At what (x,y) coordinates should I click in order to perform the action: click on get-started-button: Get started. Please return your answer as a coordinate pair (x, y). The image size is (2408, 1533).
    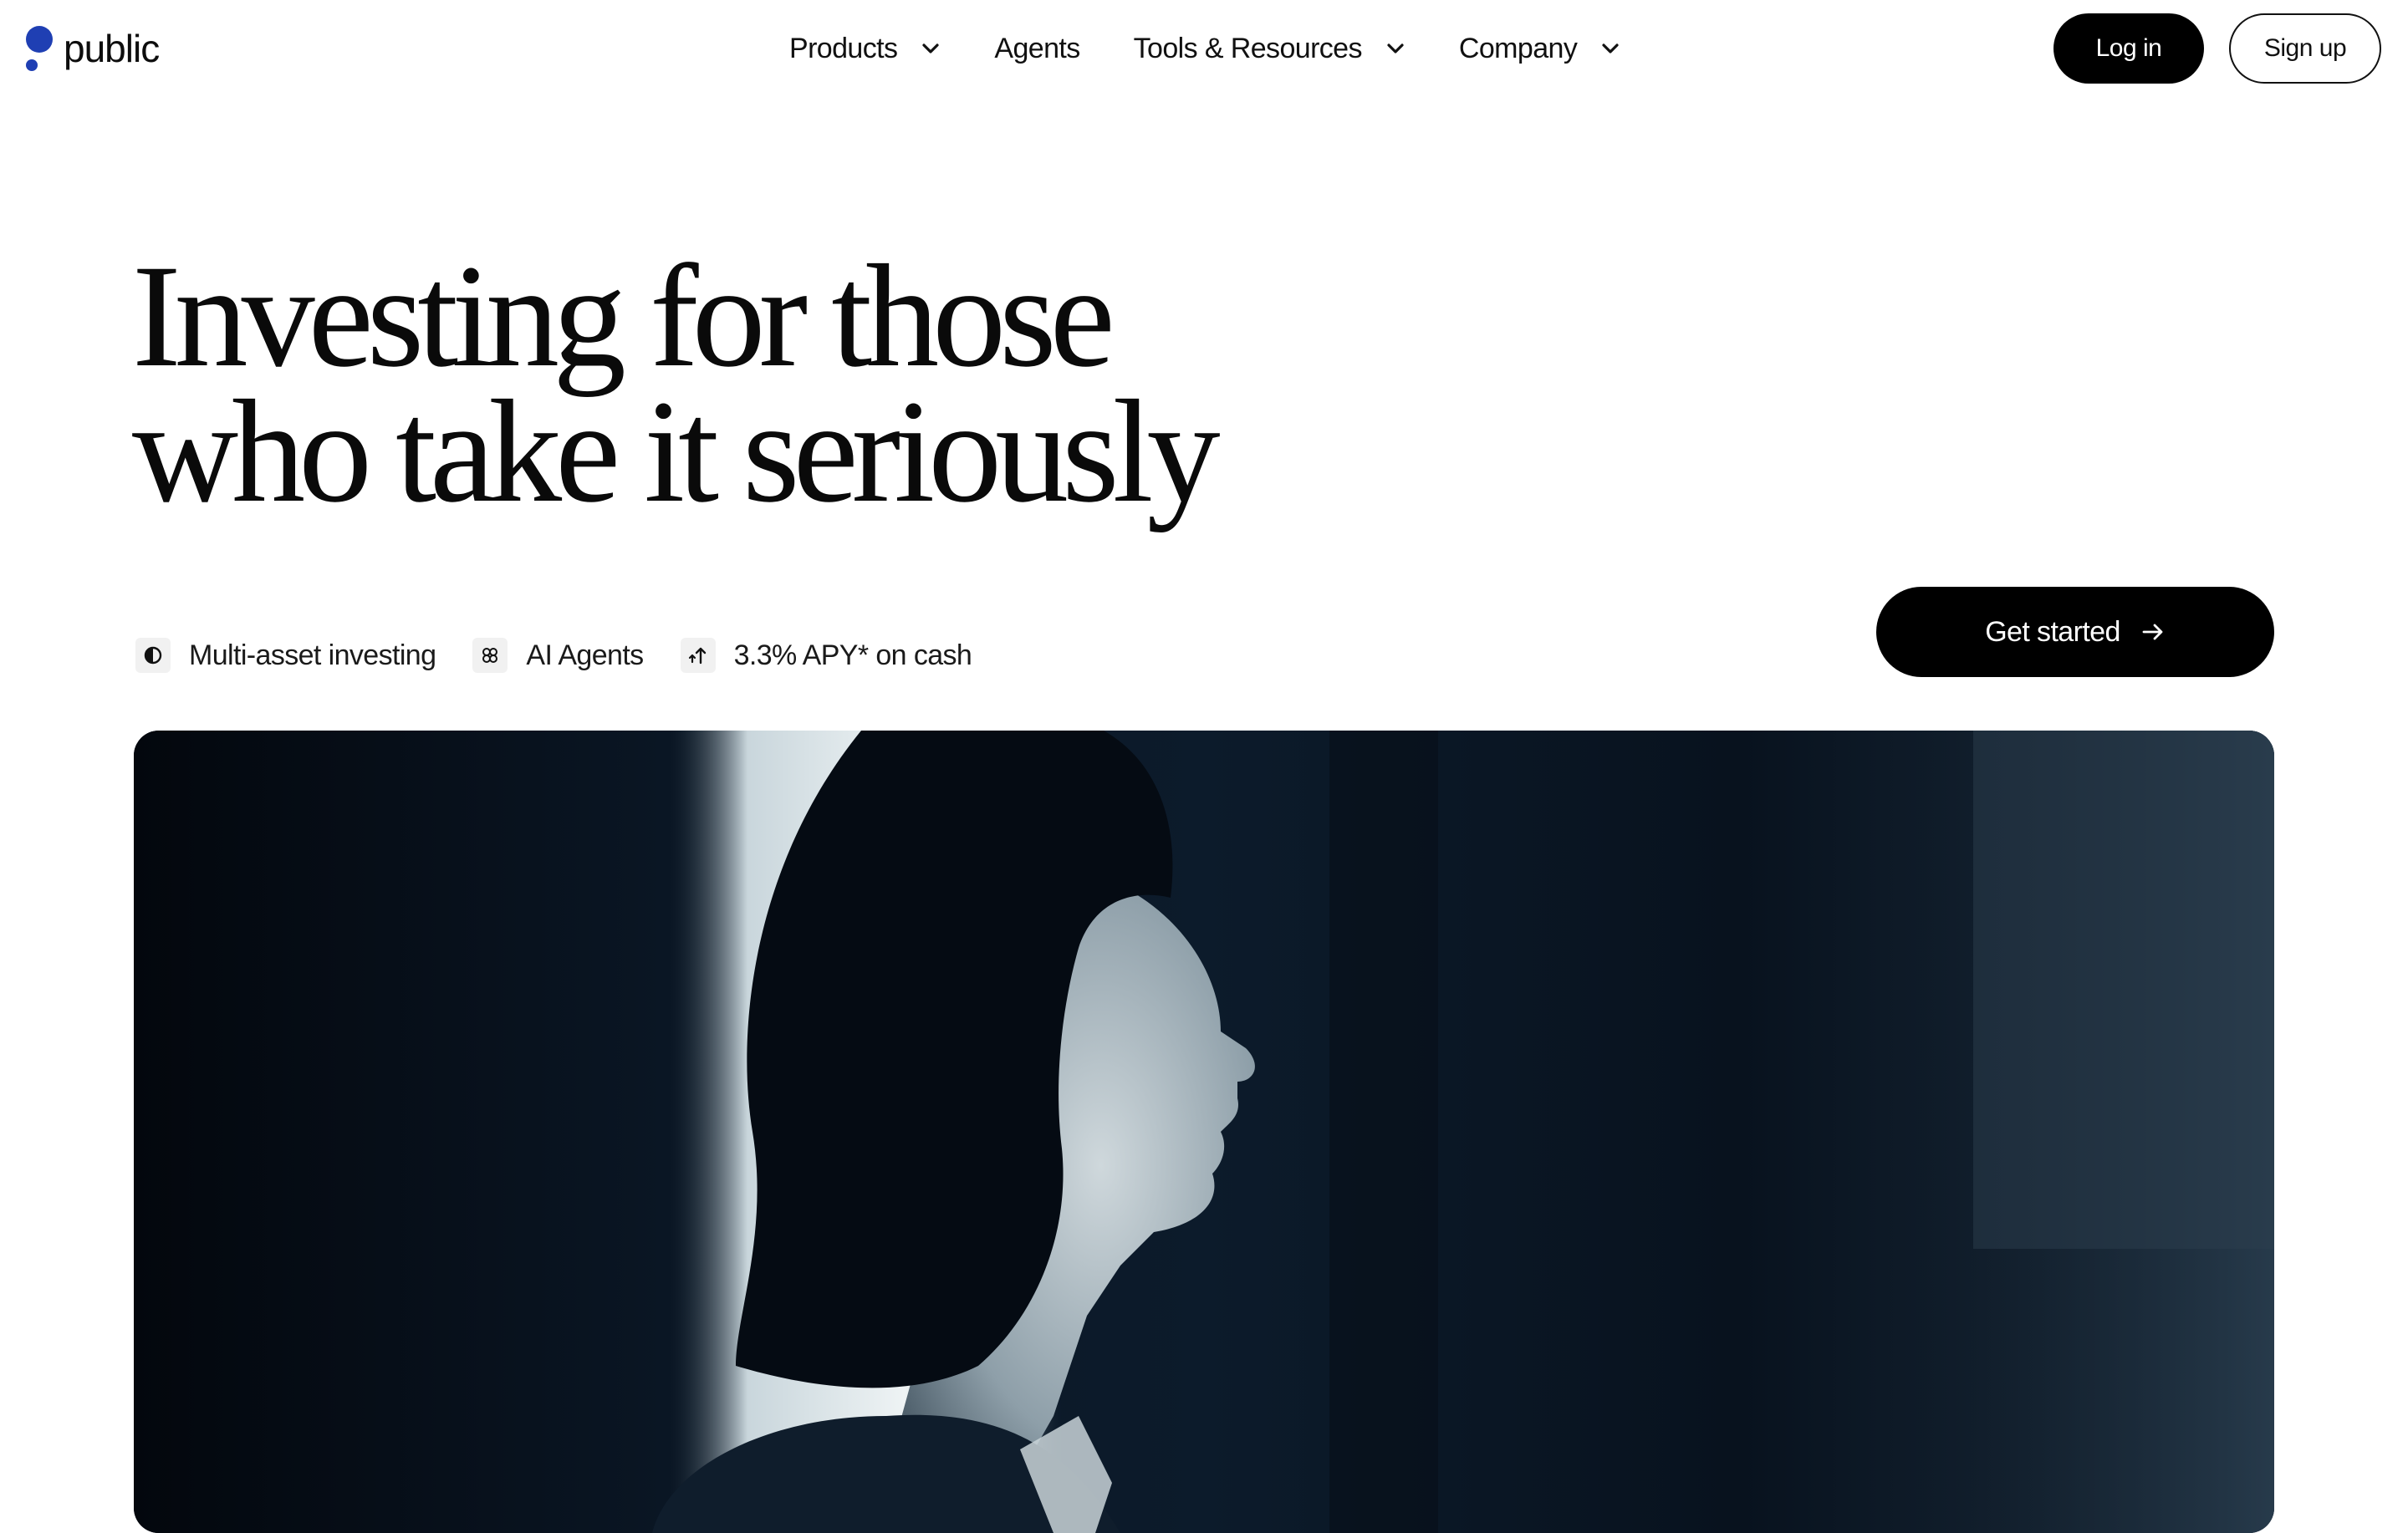
    Looking at the image, I should click on (2075, 632).